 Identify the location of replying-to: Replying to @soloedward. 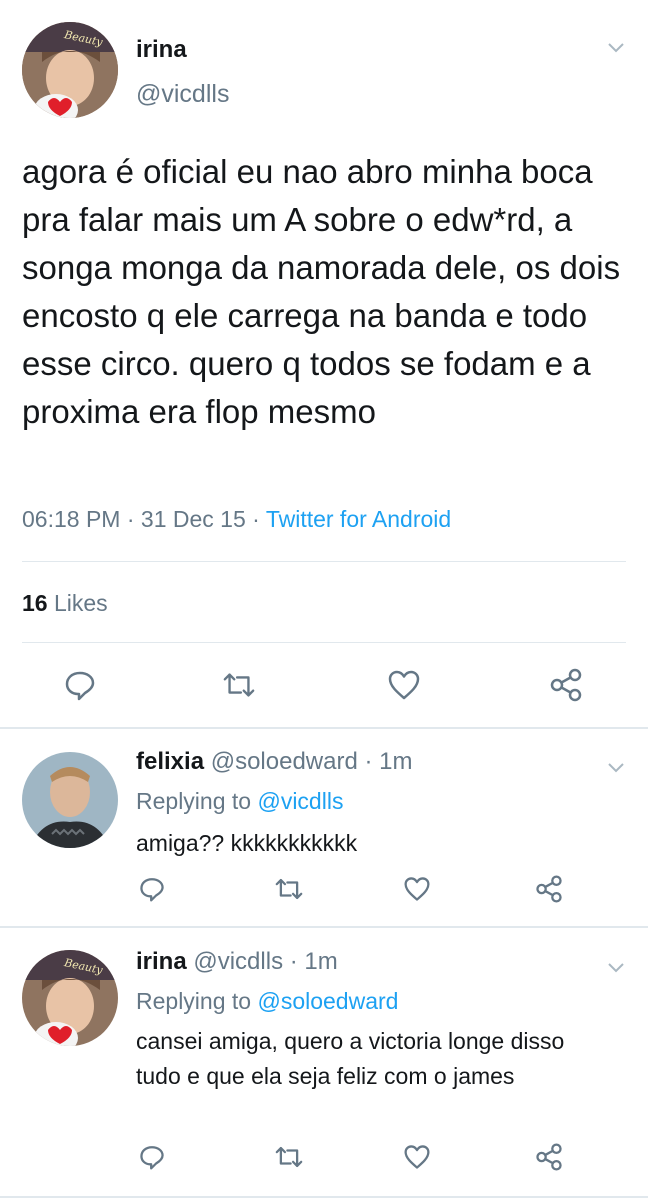
(267, 1001).